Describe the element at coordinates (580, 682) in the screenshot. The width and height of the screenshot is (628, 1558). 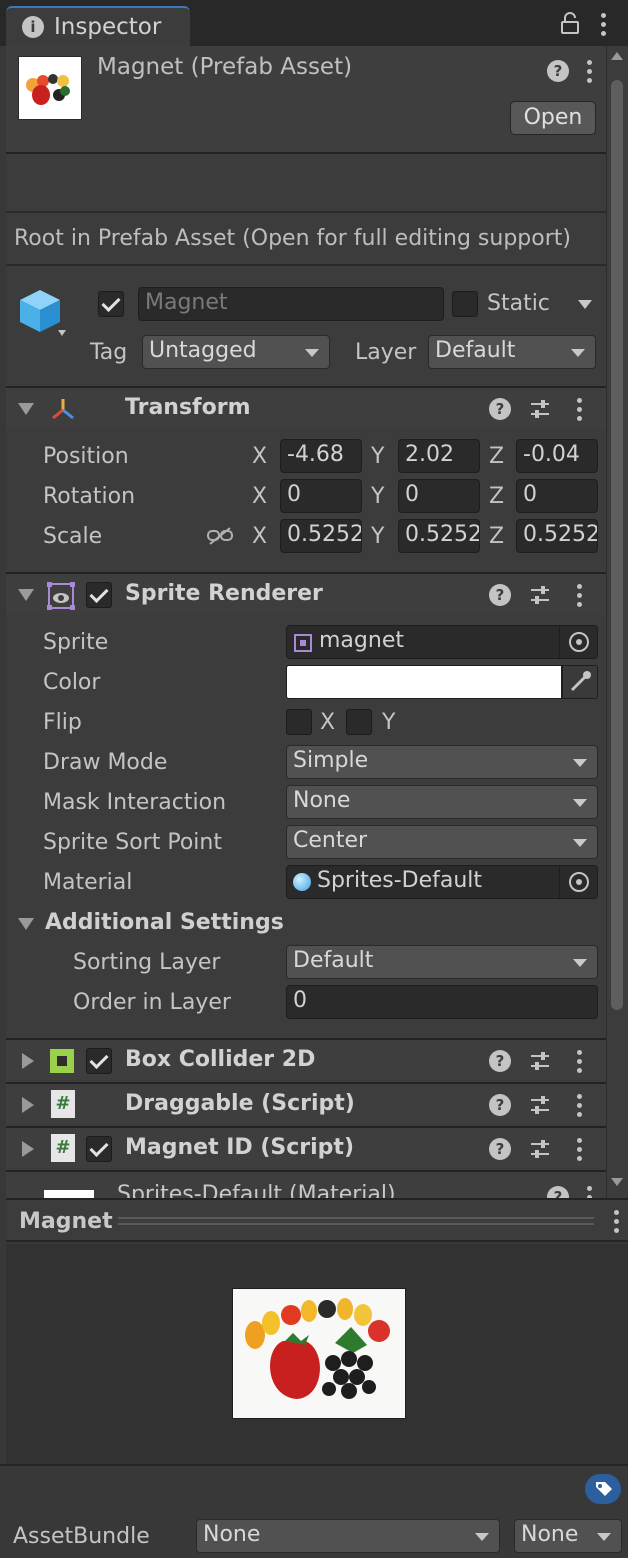
I see `eyedropper-icon` at that location.